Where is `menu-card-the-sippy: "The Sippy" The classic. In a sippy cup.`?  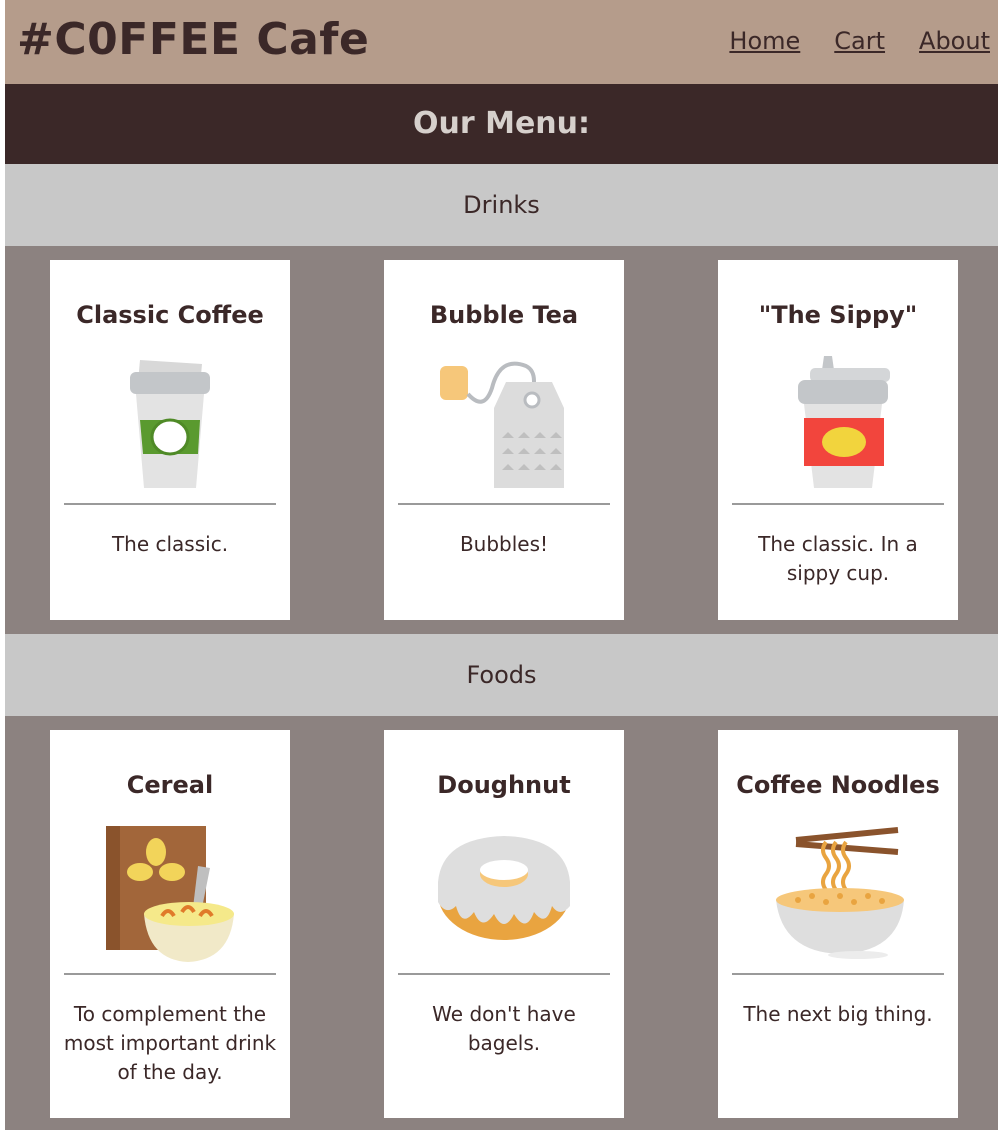 menu-card-the-sippy: "The Sippy" The classic. In a sippy cup. is located at coordinates (838, 440).